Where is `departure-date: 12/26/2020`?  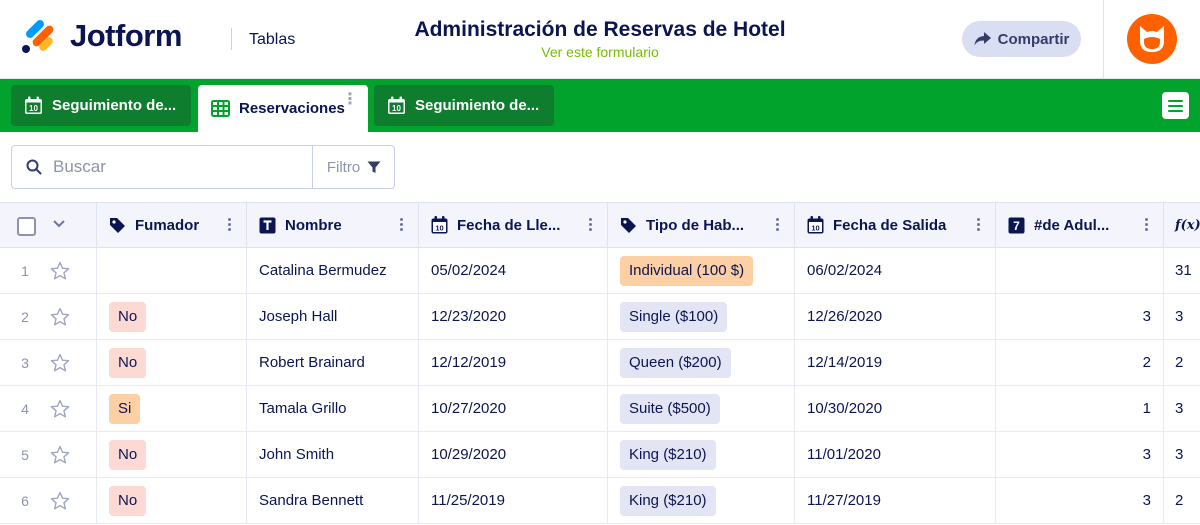 departure-date: 12/26/2020 is located at coordinates (845, 316).